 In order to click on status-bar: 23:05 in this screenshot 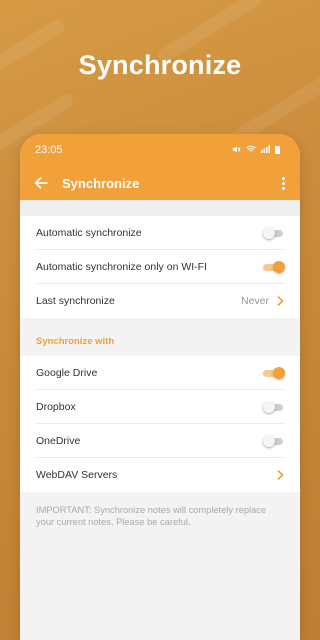, I will do `click(160, 150)`.